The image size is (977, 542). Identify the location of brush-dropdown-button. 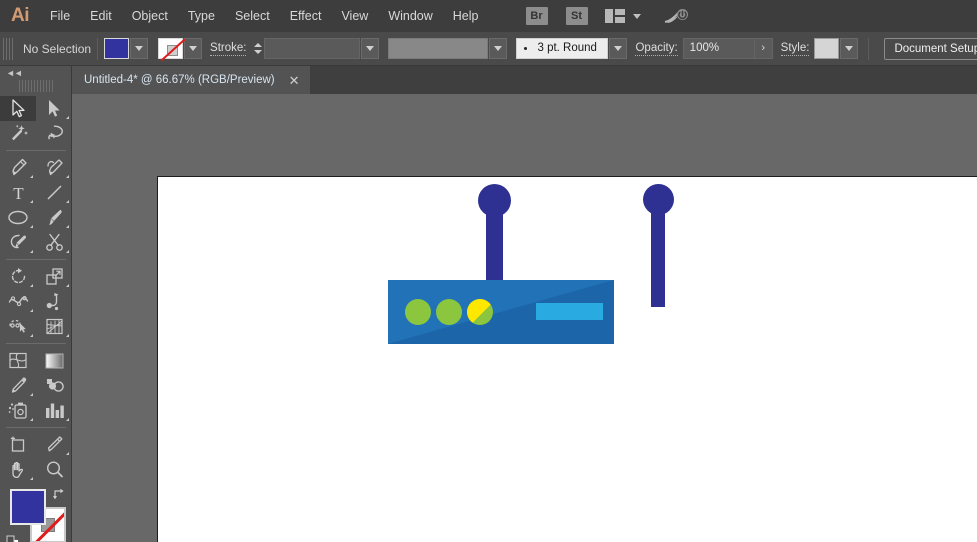
(618, 48).